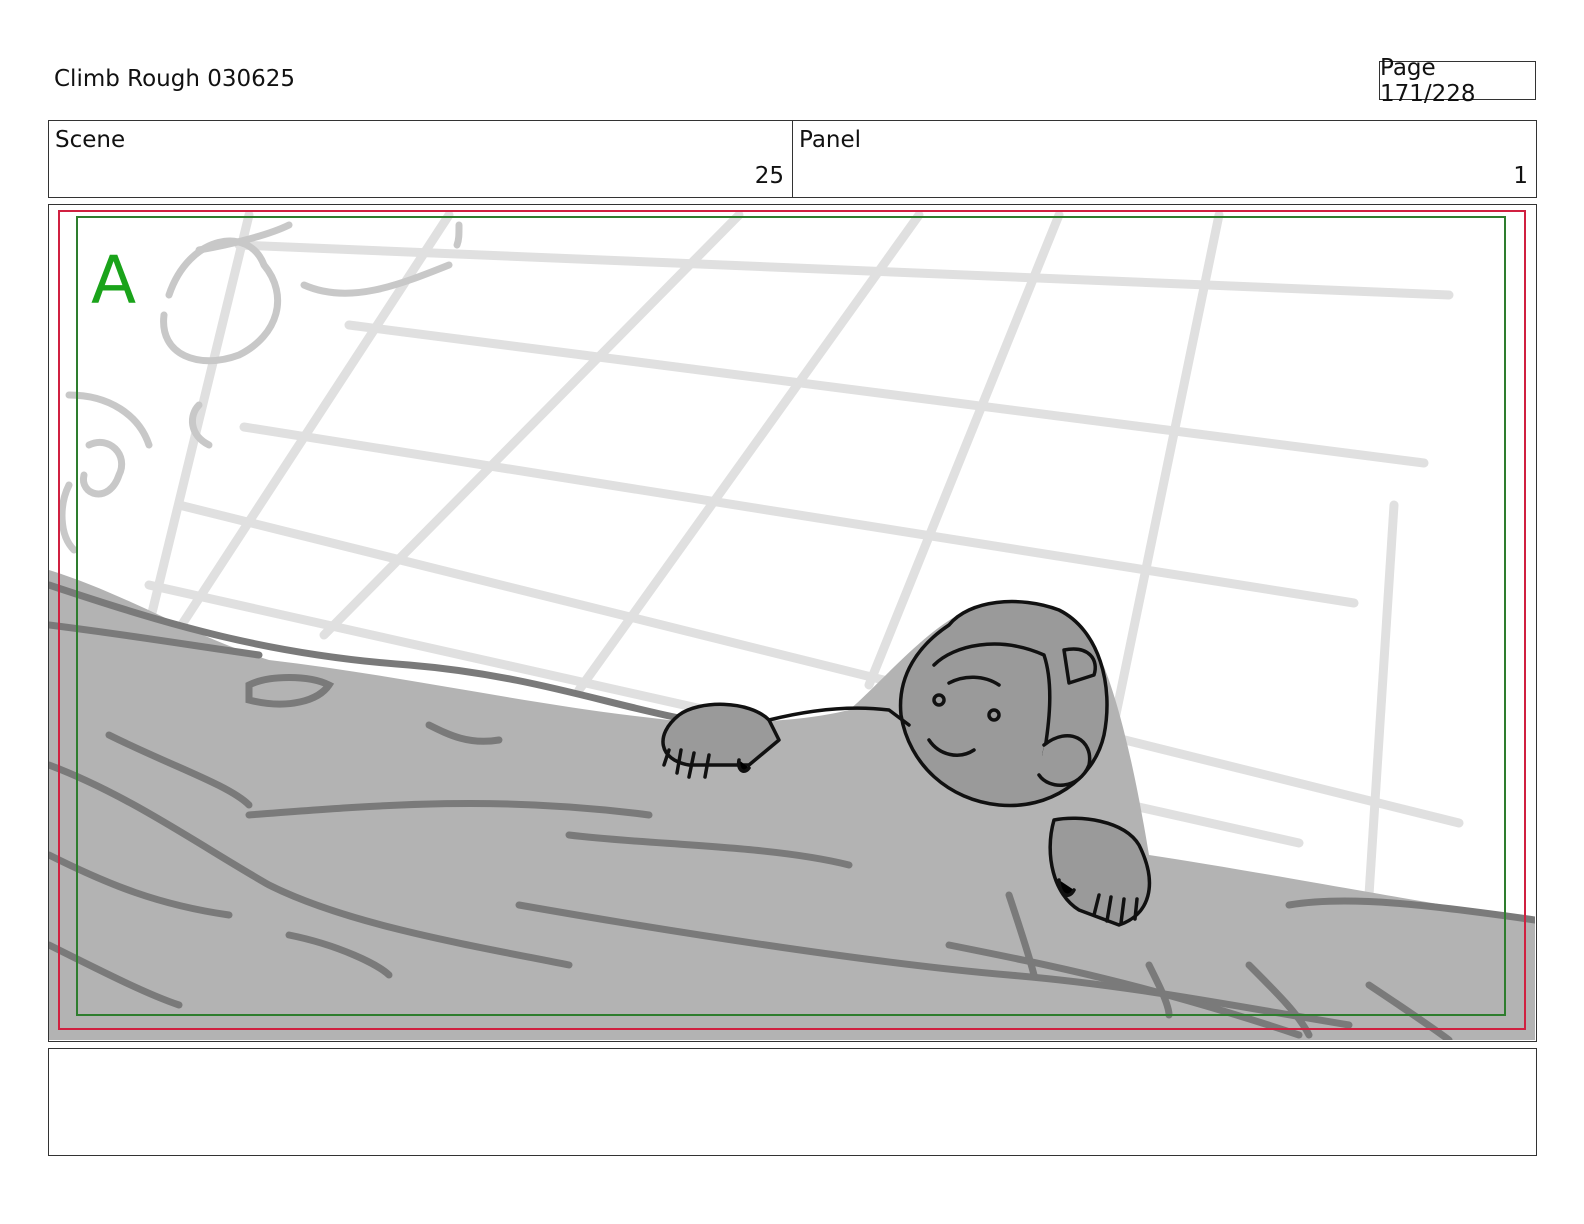 The height and width of the screenshot is (1224, 1584). I want to click on scene-label: Scene, so click(90, 140).